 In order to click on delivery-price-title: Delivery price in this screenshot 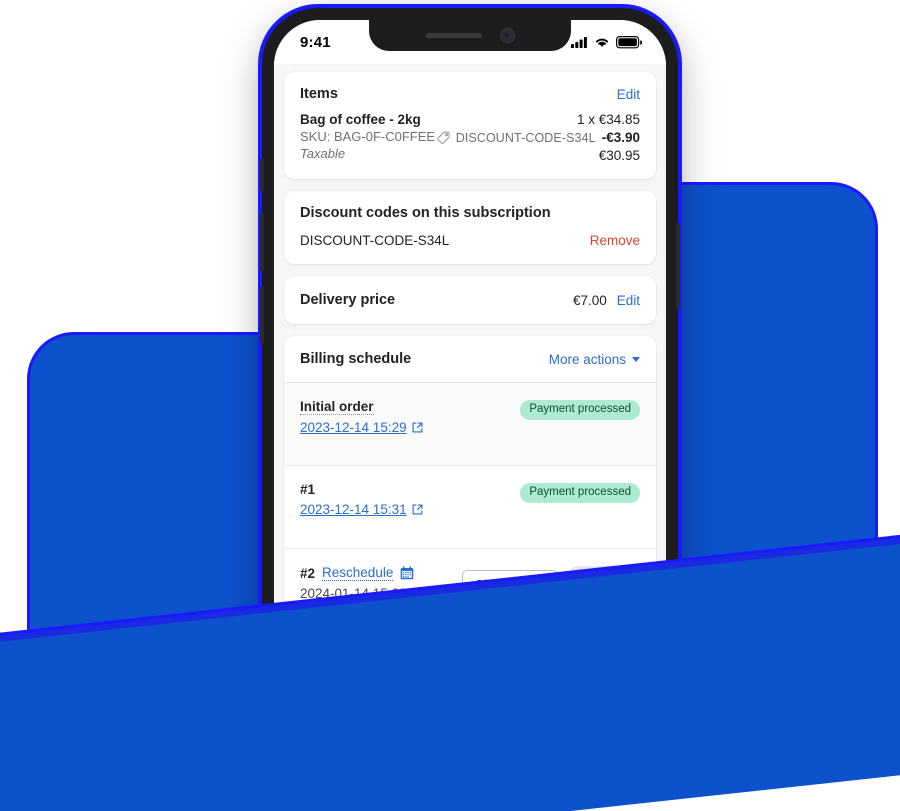, I will do `click(348, 300)`.